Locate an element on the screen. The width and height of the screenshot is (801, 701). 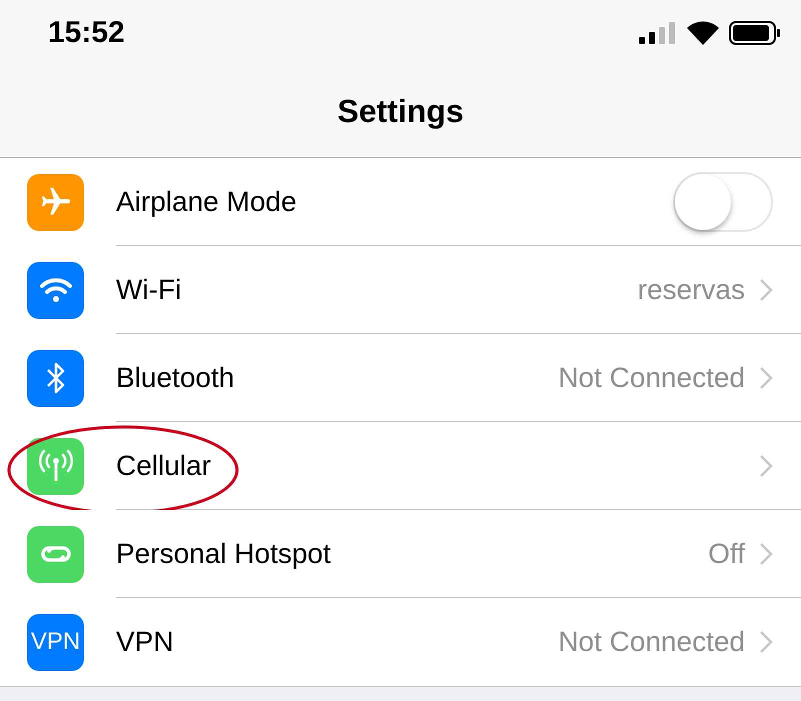
toggle-switch is located at coordinates (723, 202).